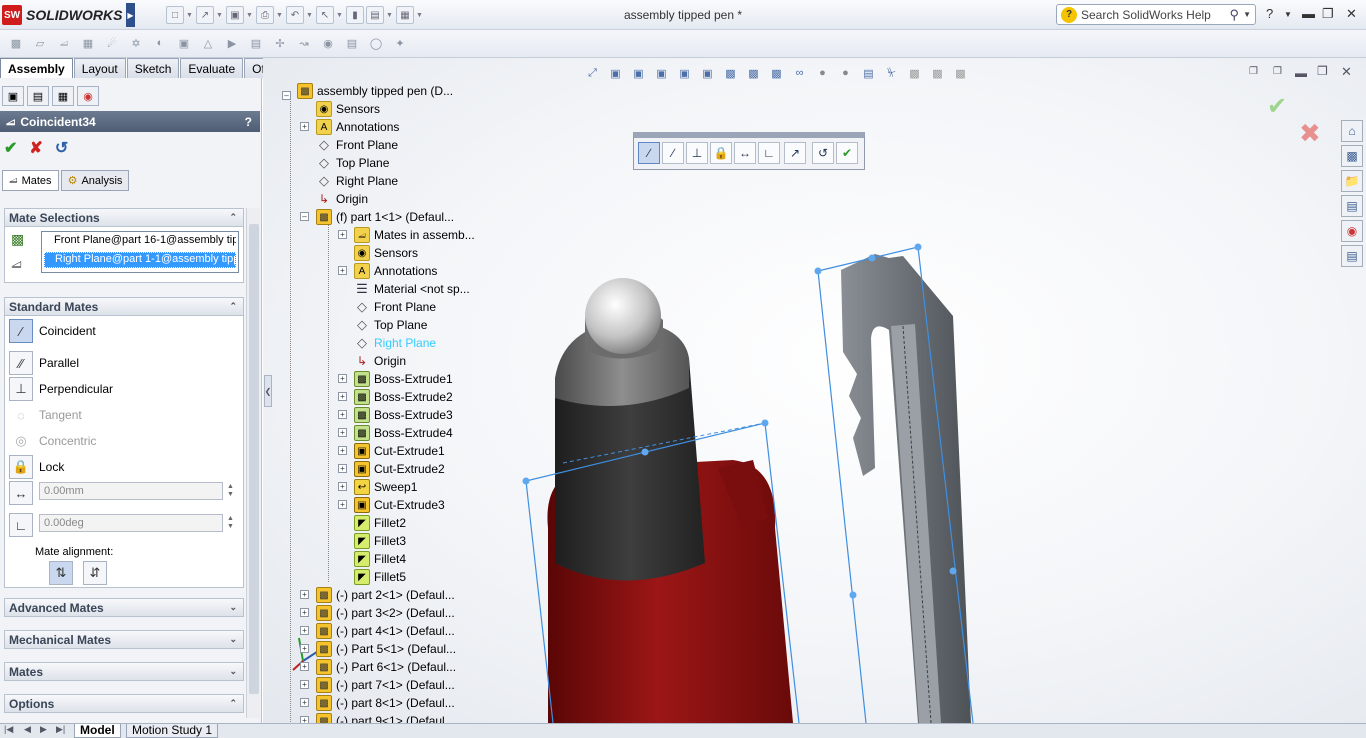 The height and width of the screenshot is (738, 1366). Describe the element at coordinates (131, 523) in the screenshot. I see `angle-field: 0.00deg` at that location.